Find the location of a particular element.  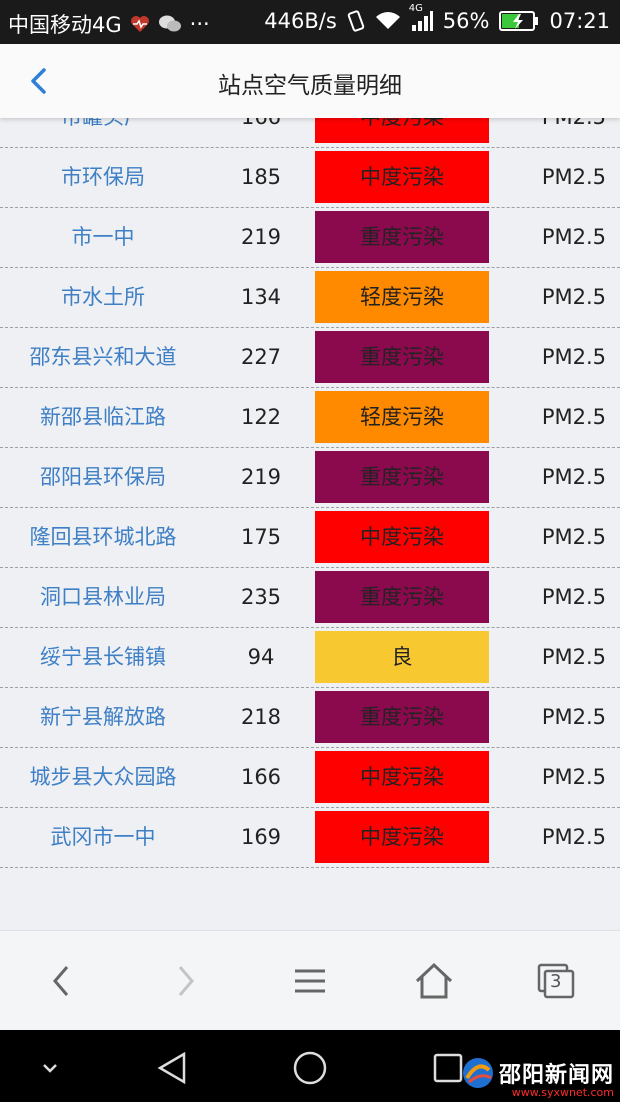

watermark-url: www.syxwnet.com is located at coordinates (562, 1092).